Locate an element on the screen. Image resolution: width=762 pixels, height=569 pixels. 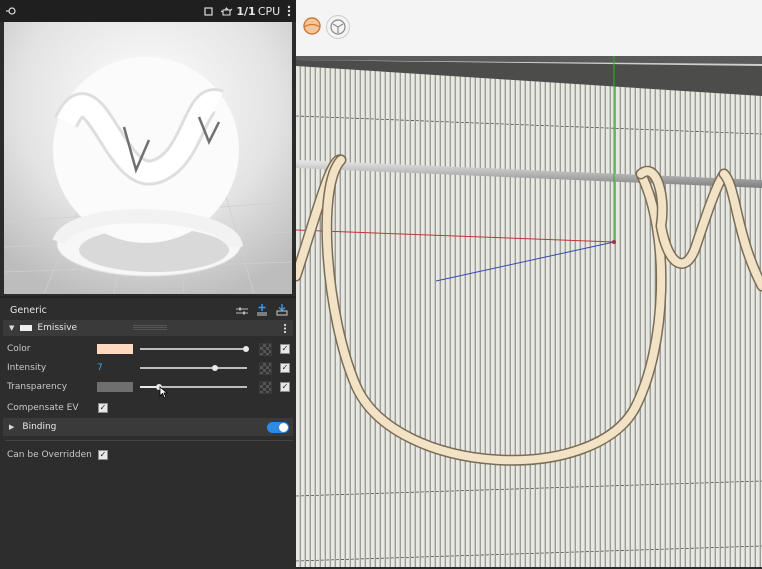
material-sphere-icon is located at coordinates (312, 28).